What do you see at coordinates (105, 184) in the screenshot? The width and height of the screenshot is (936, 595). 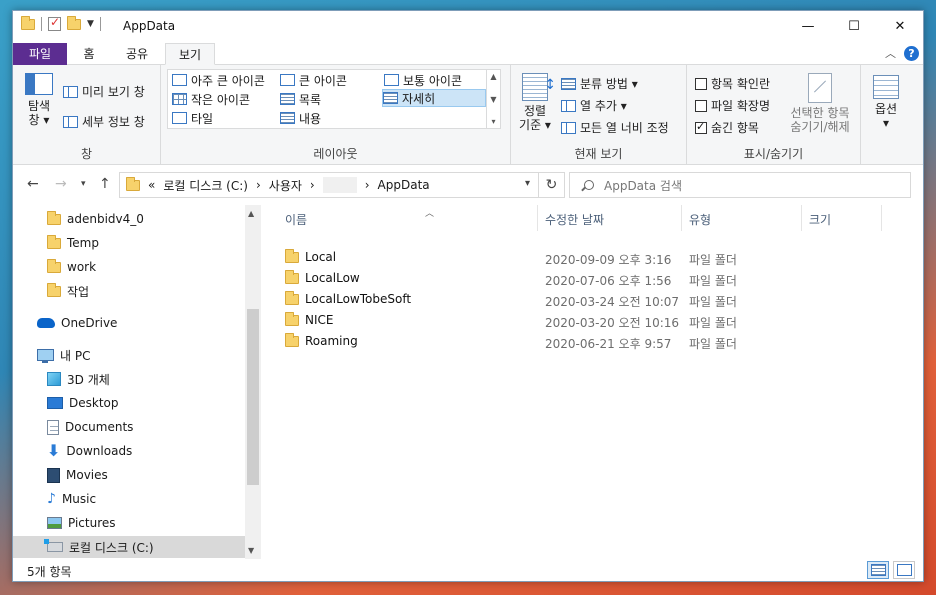 I see `up-icon: ↑` at bounding box center [105, 184].